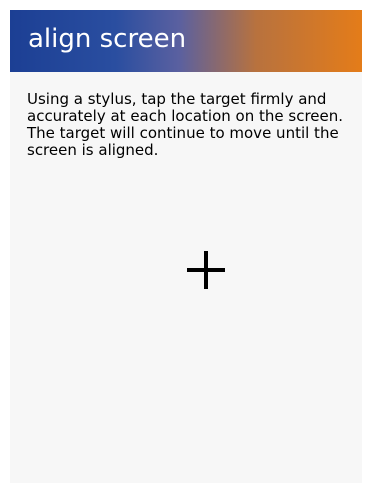 This screenshot has height=493, width=372. Describe the element at coordinates (107, 39) in the screenshot. I see `page-title: align screen` at that location.